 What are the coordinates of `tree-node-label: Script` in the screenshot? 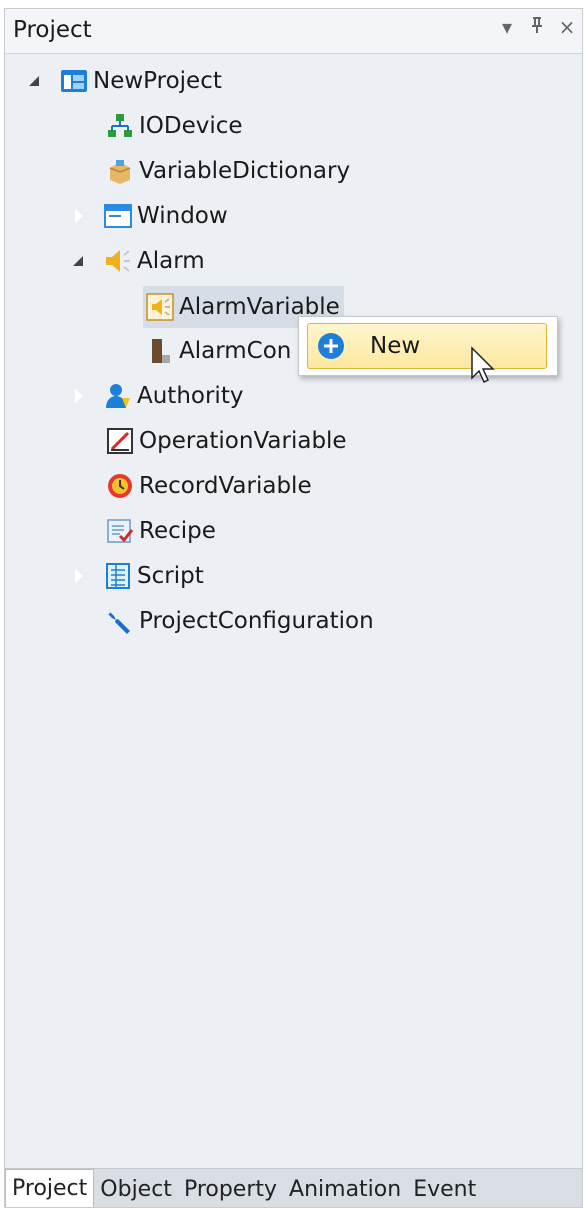 It's located at (170, 576).